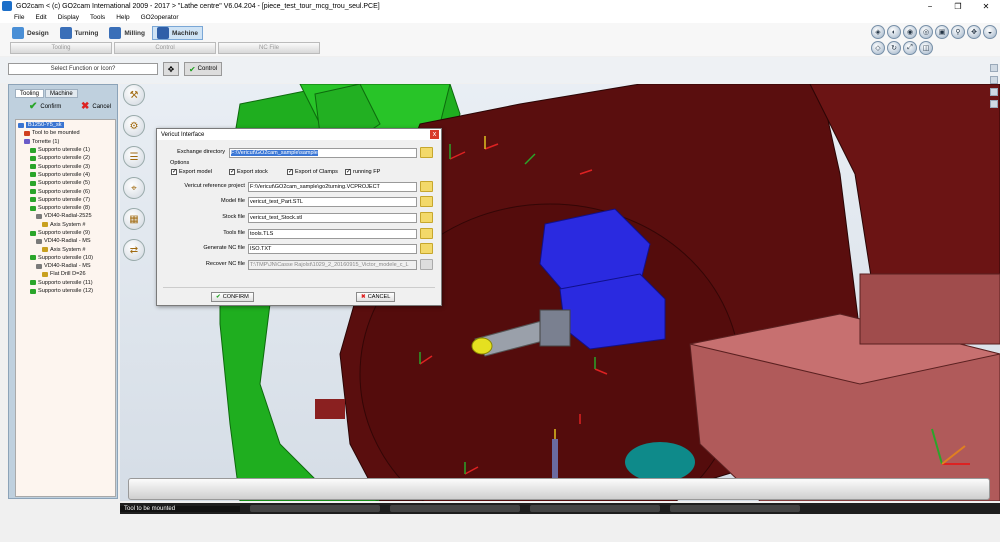 Image resolution: width=1000 pixels, height=542 pixels. What do you see at coordinates (559, 489) in the screenshot?
I see `simulation-timeline` at bounding box center [559, 489].